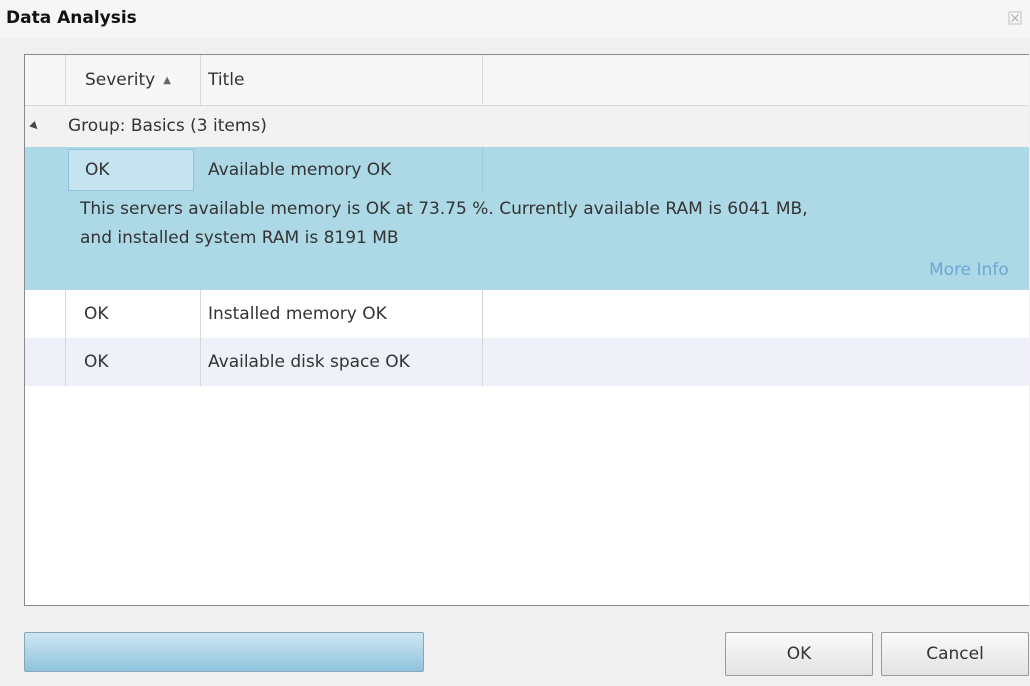 Image resolution: width=1030 pixels, height=686 pixels. Describe the element at coordinates (224, 652) in the screenshot. I see `progress-bar` at that location.